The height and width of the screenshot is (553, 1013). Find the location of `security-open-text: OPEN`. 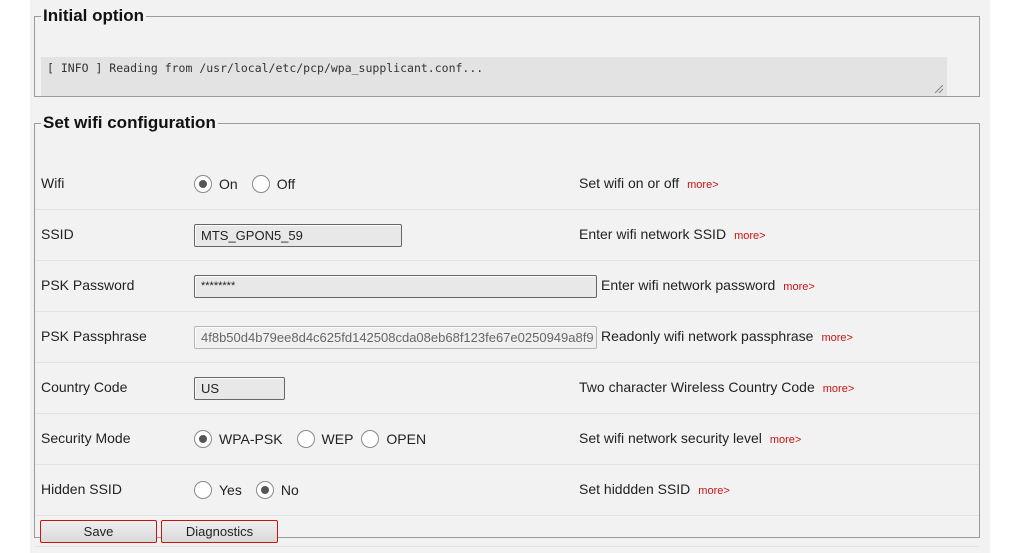

security-open-text: OPEN is located at coordinates (406, 439).